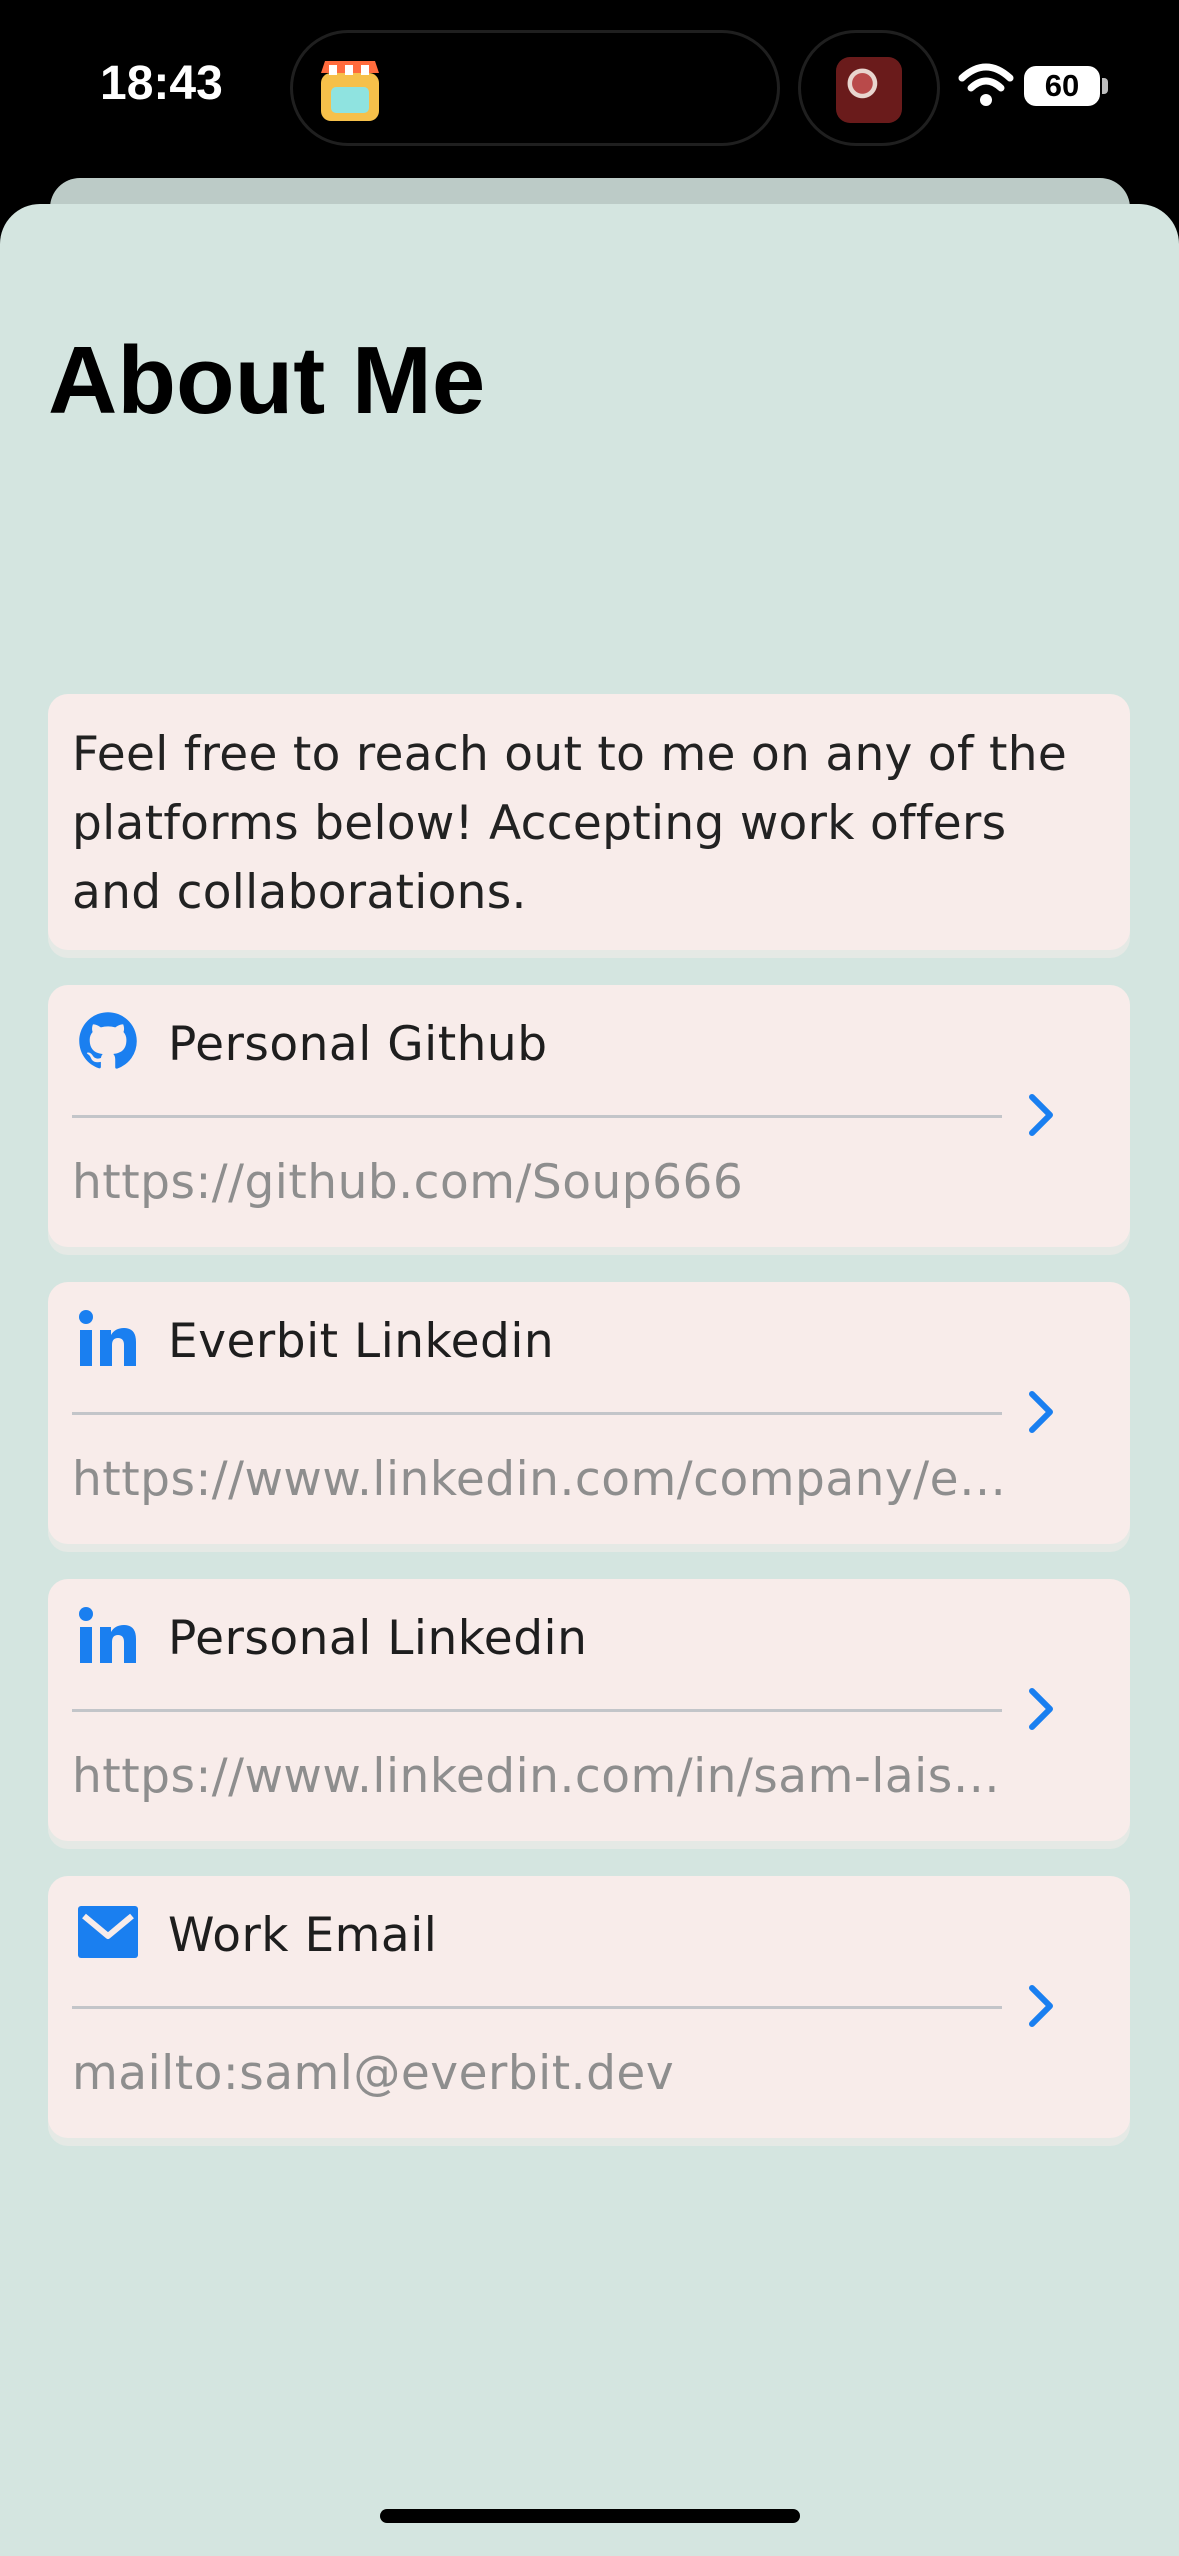 Image resolution: width=1179 pixels, height=2556 pixels. I want to click on now-playing-bubble, so click(869, 88).